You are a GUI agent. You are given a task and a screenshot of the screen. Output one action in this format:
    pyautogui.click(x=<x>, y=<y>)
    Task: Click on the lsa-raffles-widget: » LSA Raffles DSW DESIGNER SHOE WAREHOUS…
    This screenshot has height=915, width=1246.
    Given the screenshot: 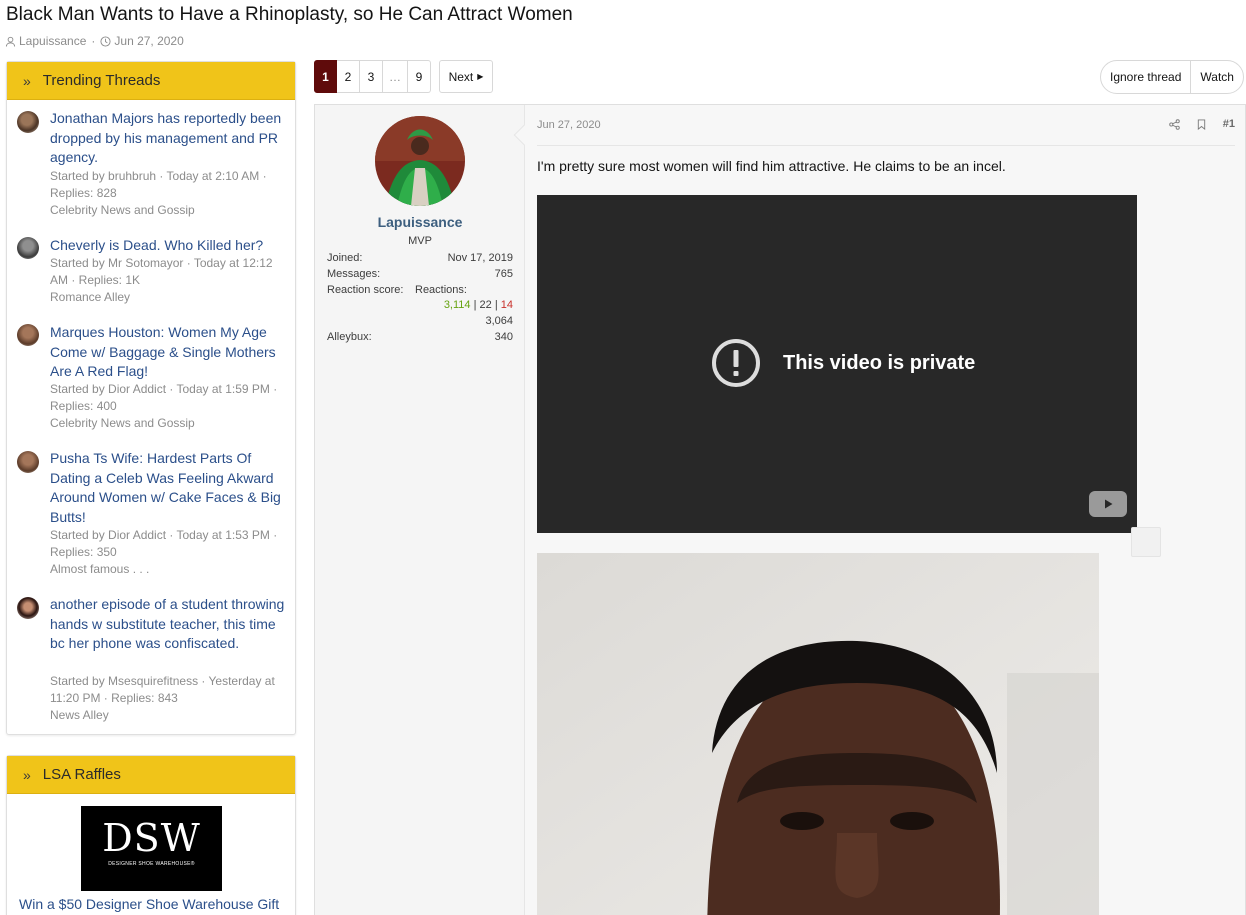 What is the action you would take?
    pyautogui.click(x=151, y=835)
    